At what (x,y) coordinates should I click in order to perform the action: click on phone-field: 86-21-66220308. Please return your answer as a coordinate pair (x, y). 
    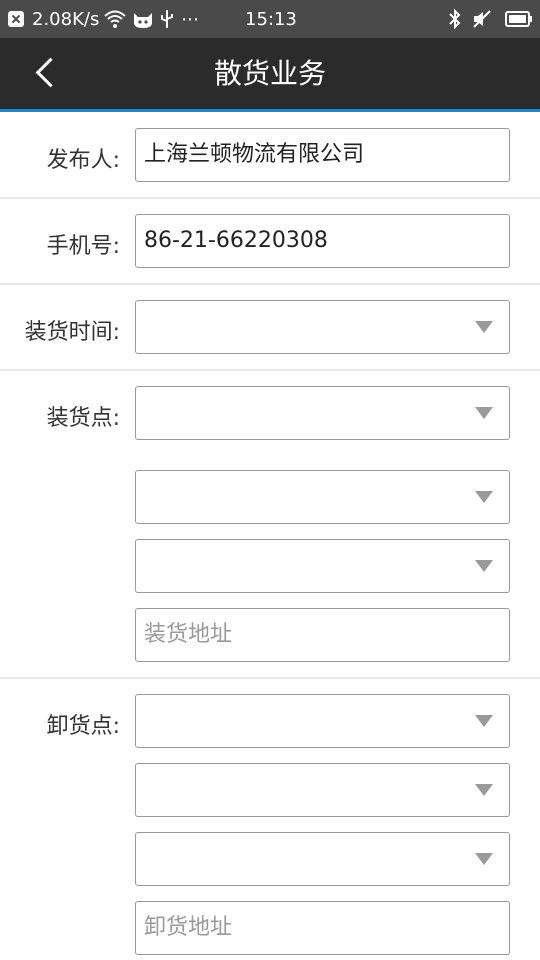
    Looking at the image, I should click on (322, 241).